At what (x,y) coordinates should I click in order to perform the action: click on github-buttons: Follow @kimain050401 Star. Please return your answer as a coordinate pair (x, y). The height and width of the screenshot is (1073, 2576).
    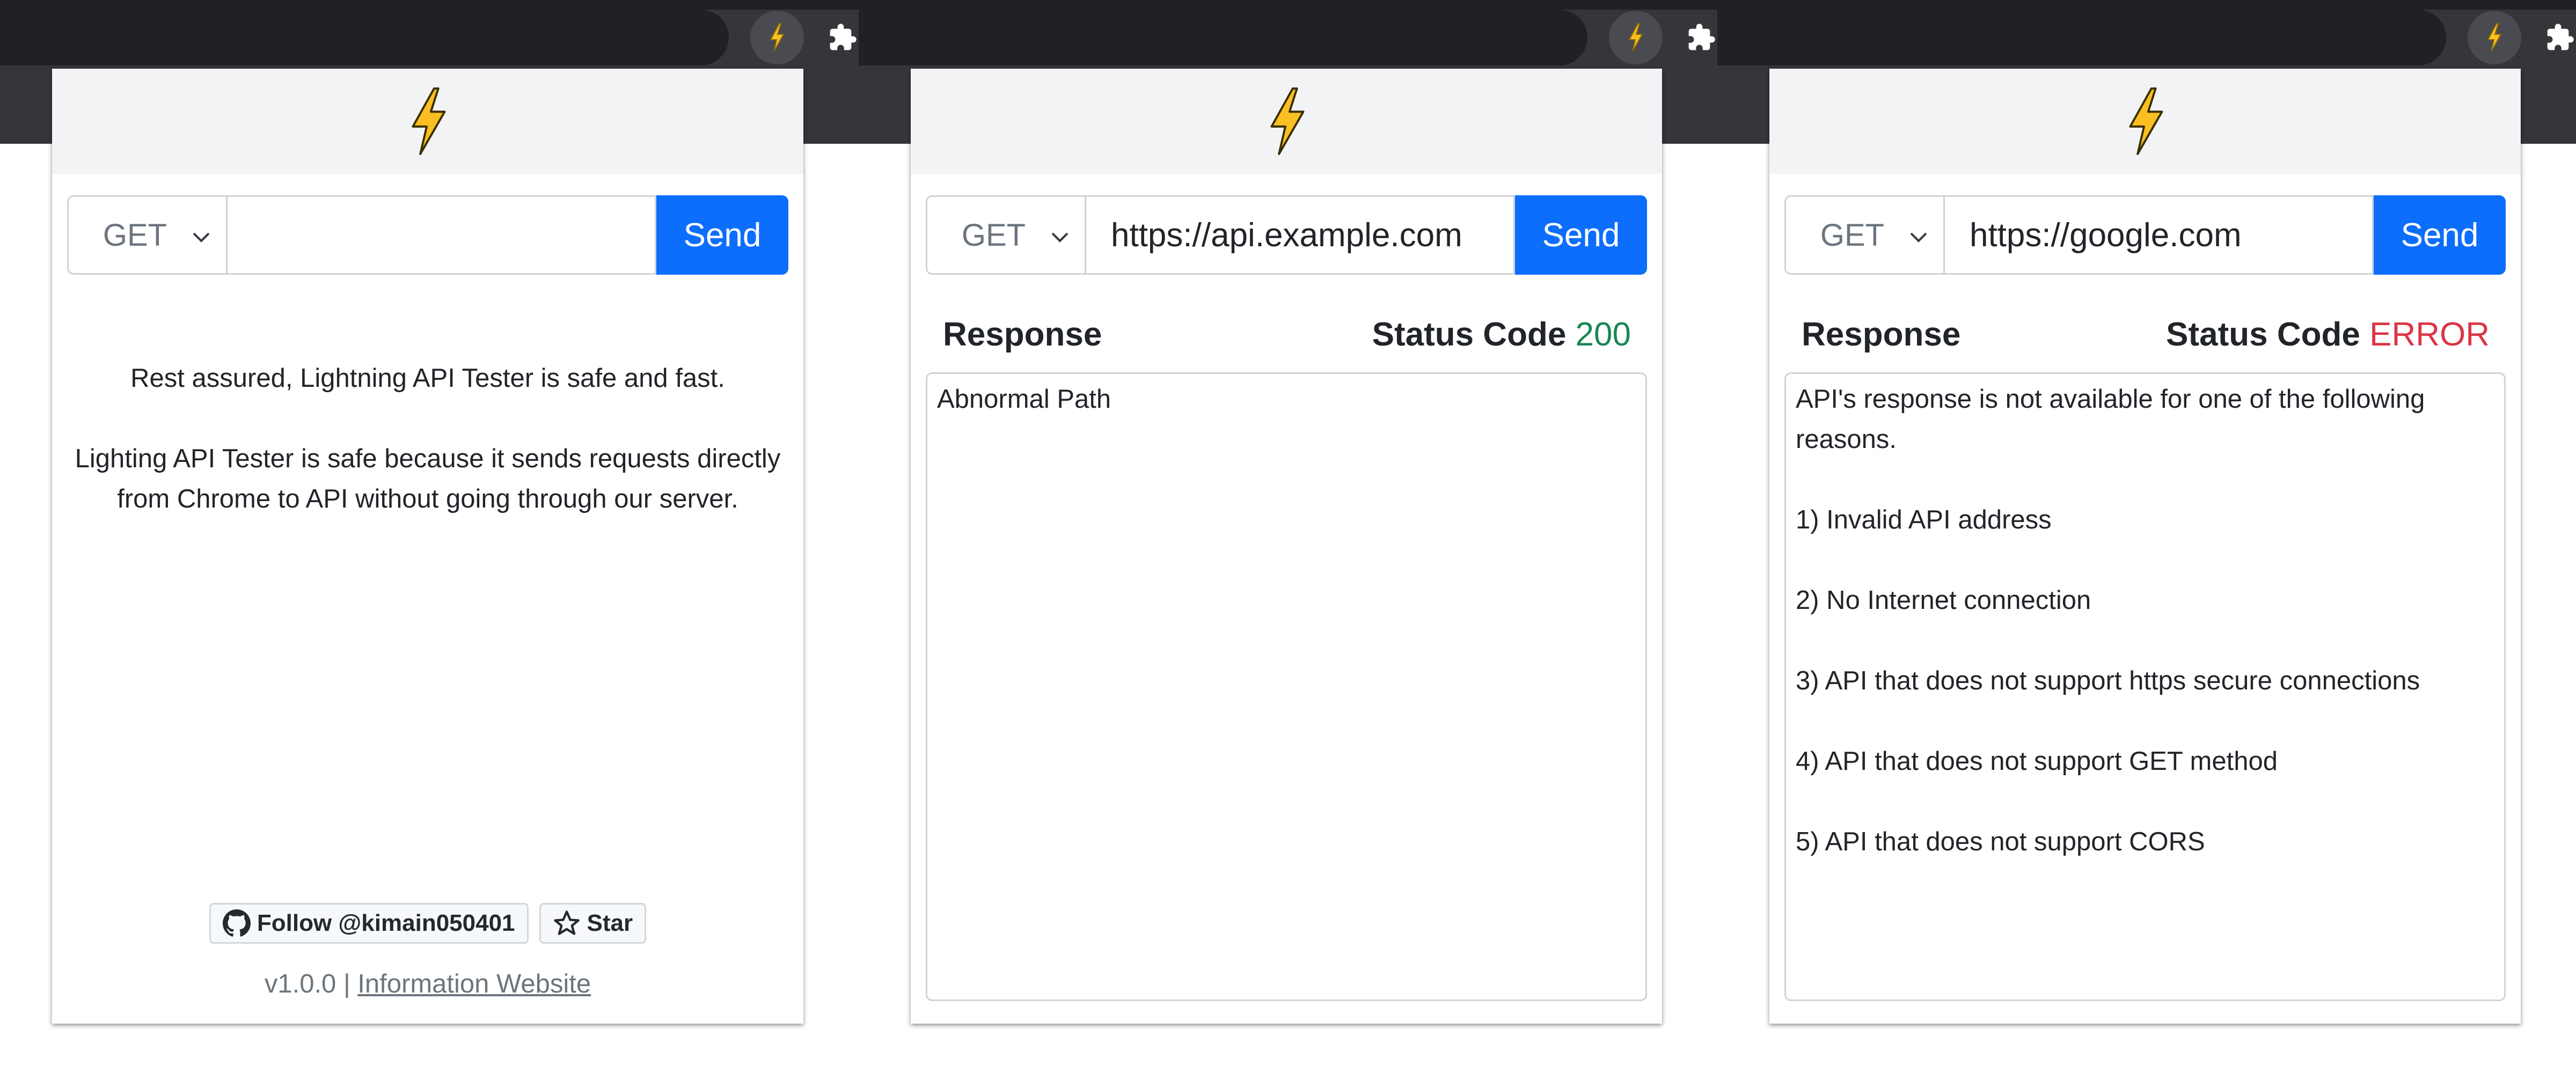
    Looking at the image, I should click on (427, 923).